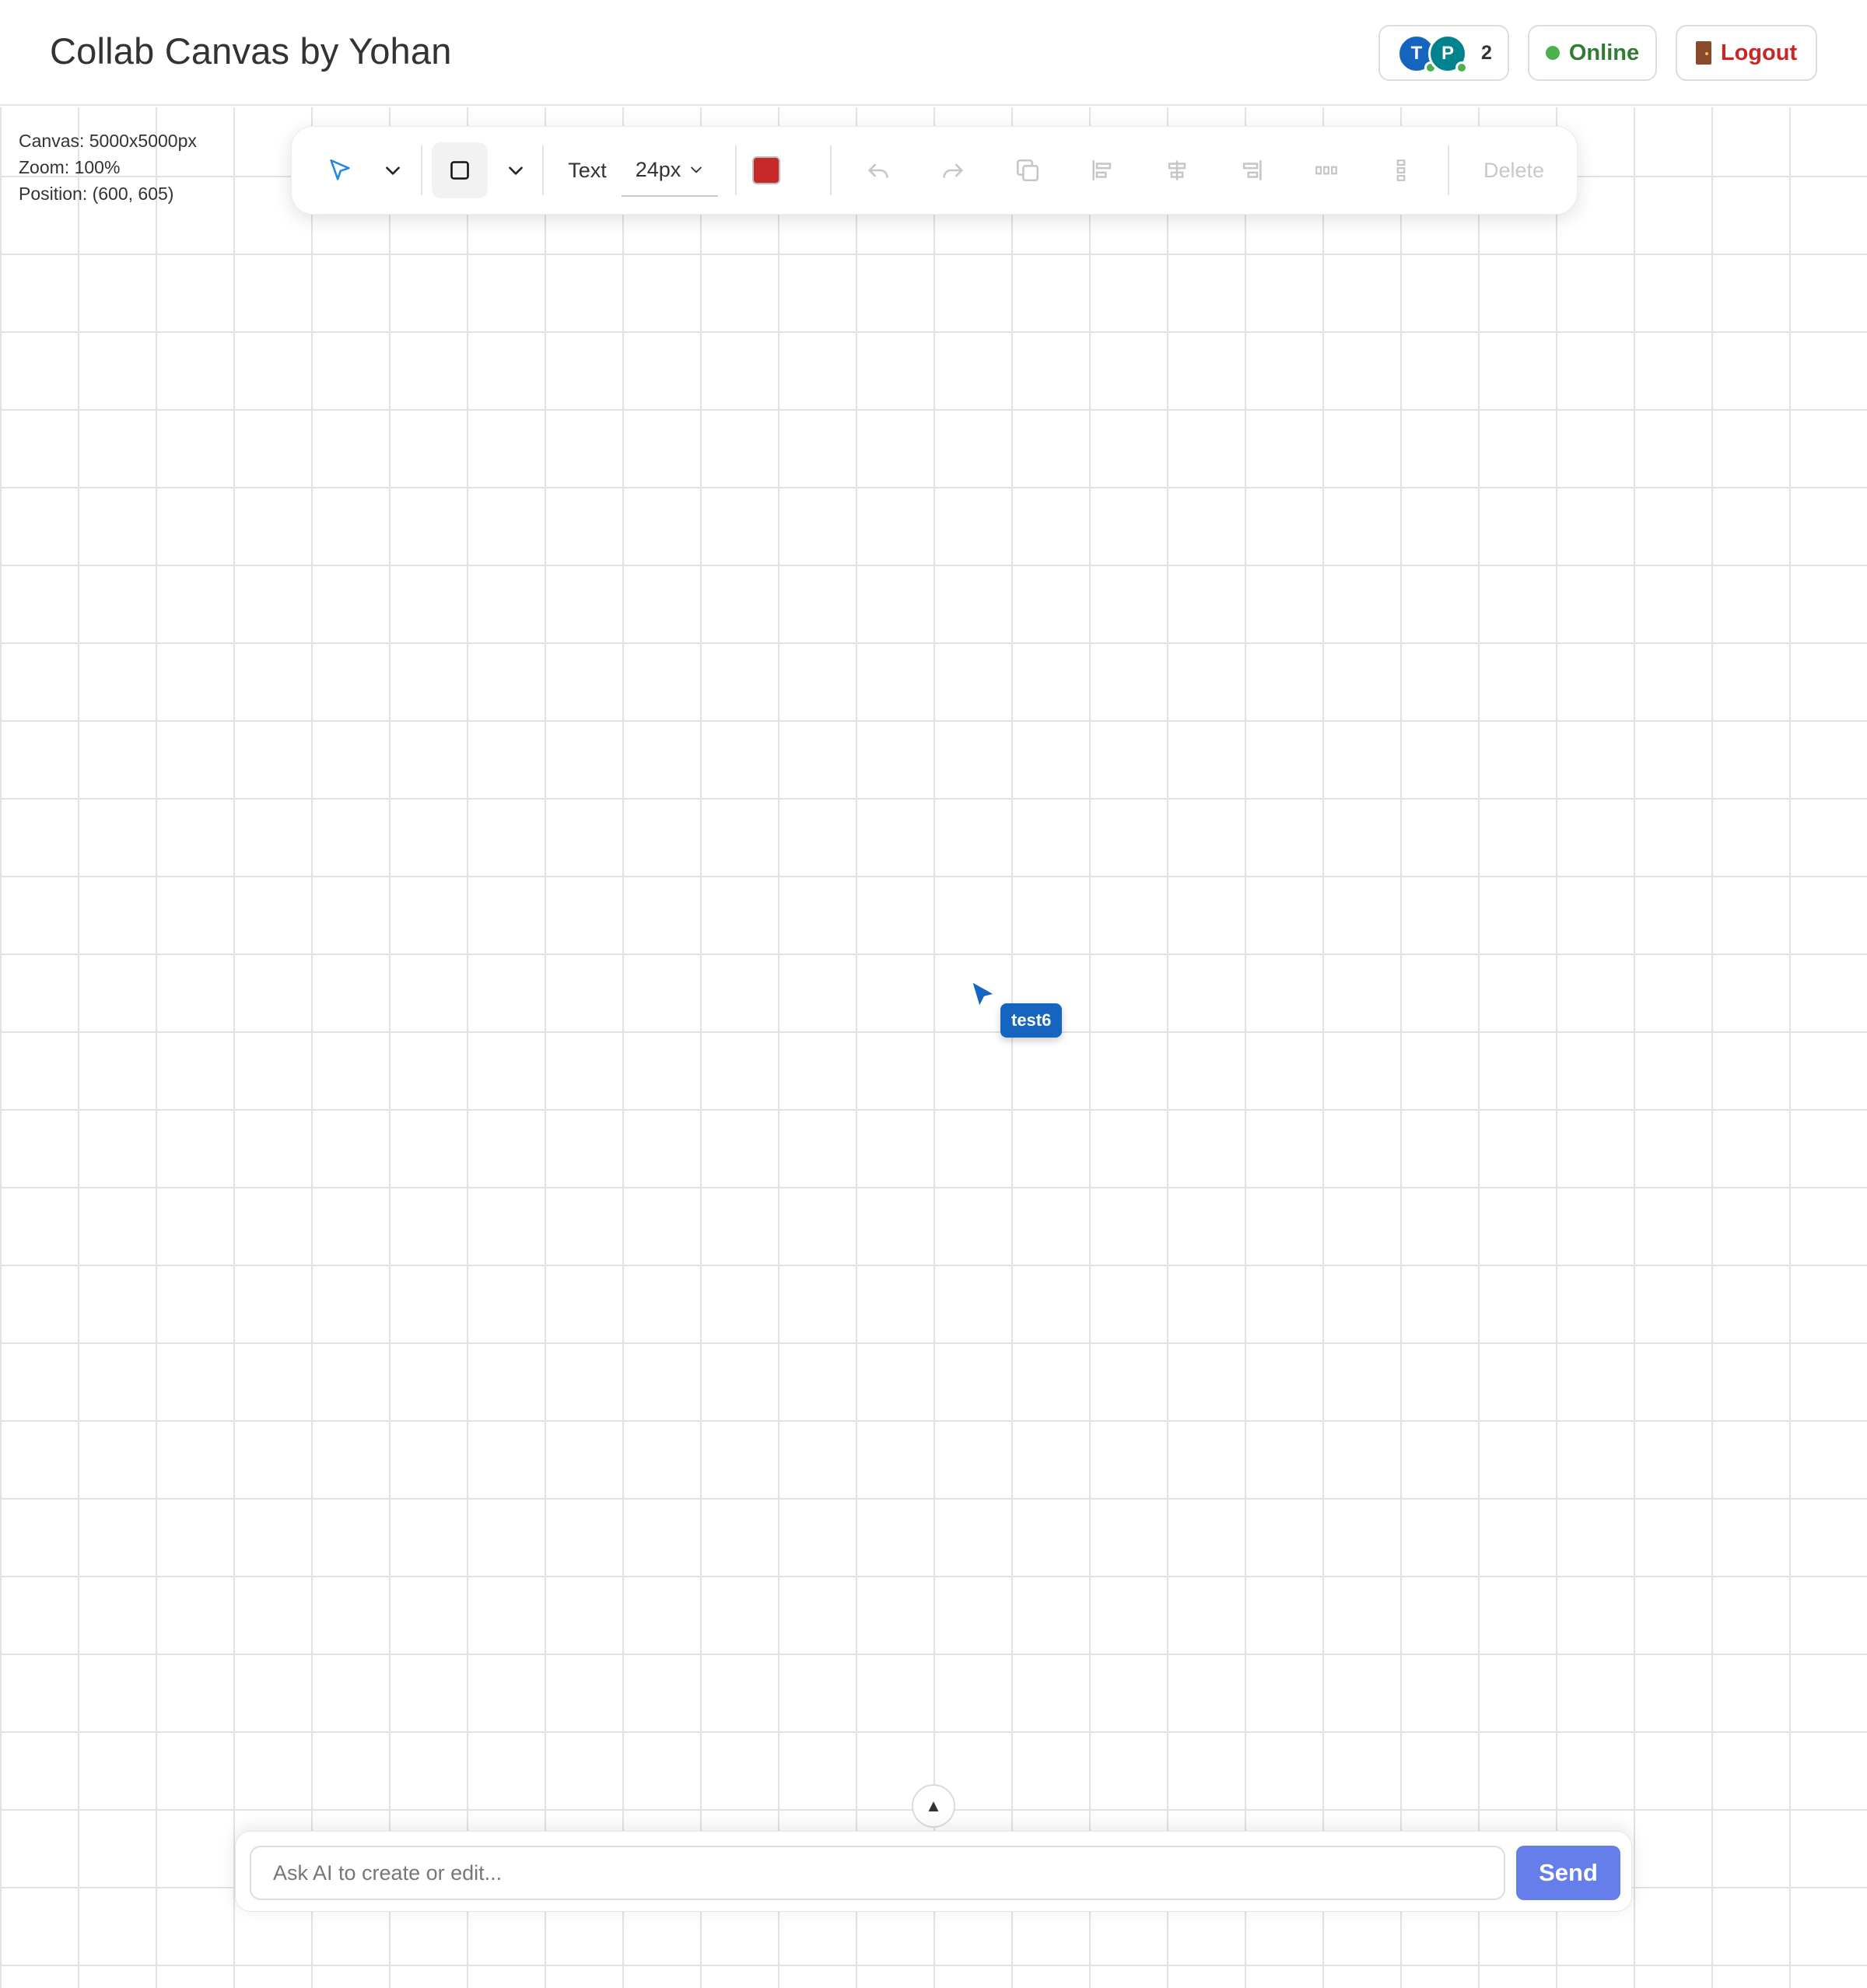  I want to click on avatar-initial: T, so click(1416, 54).